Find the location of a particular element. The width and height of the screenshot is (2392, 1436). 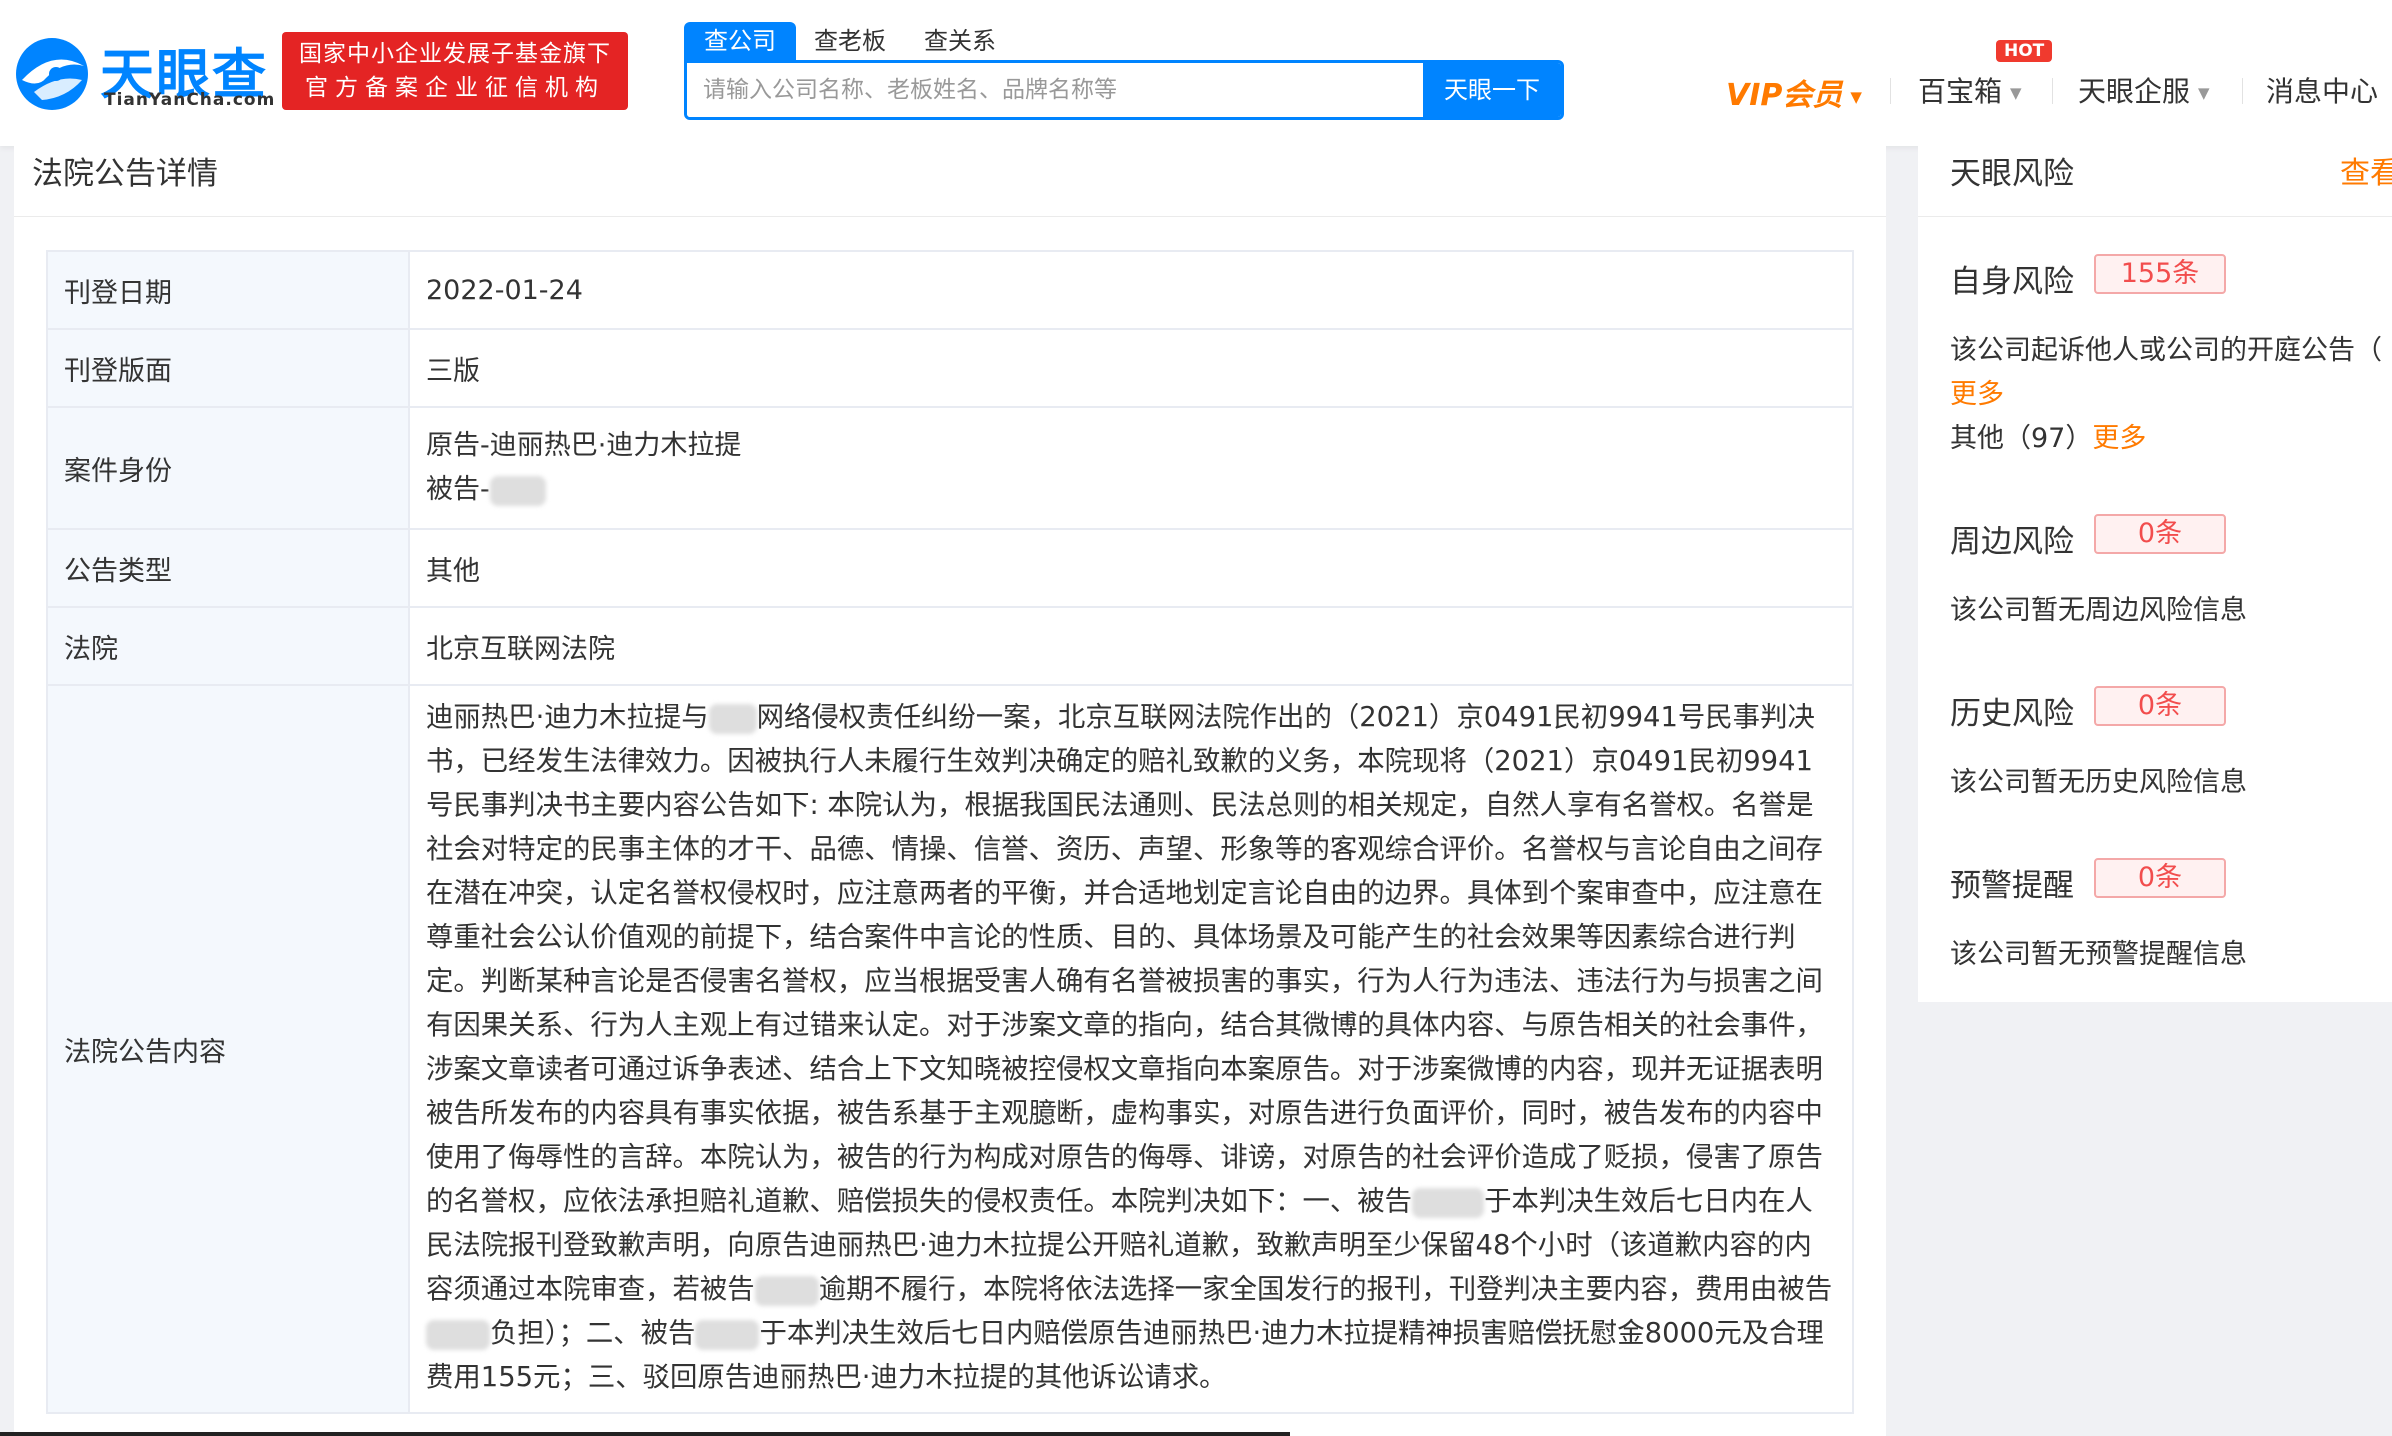

warning-label: 预警提醒 is located at coordinates (2012, 886).